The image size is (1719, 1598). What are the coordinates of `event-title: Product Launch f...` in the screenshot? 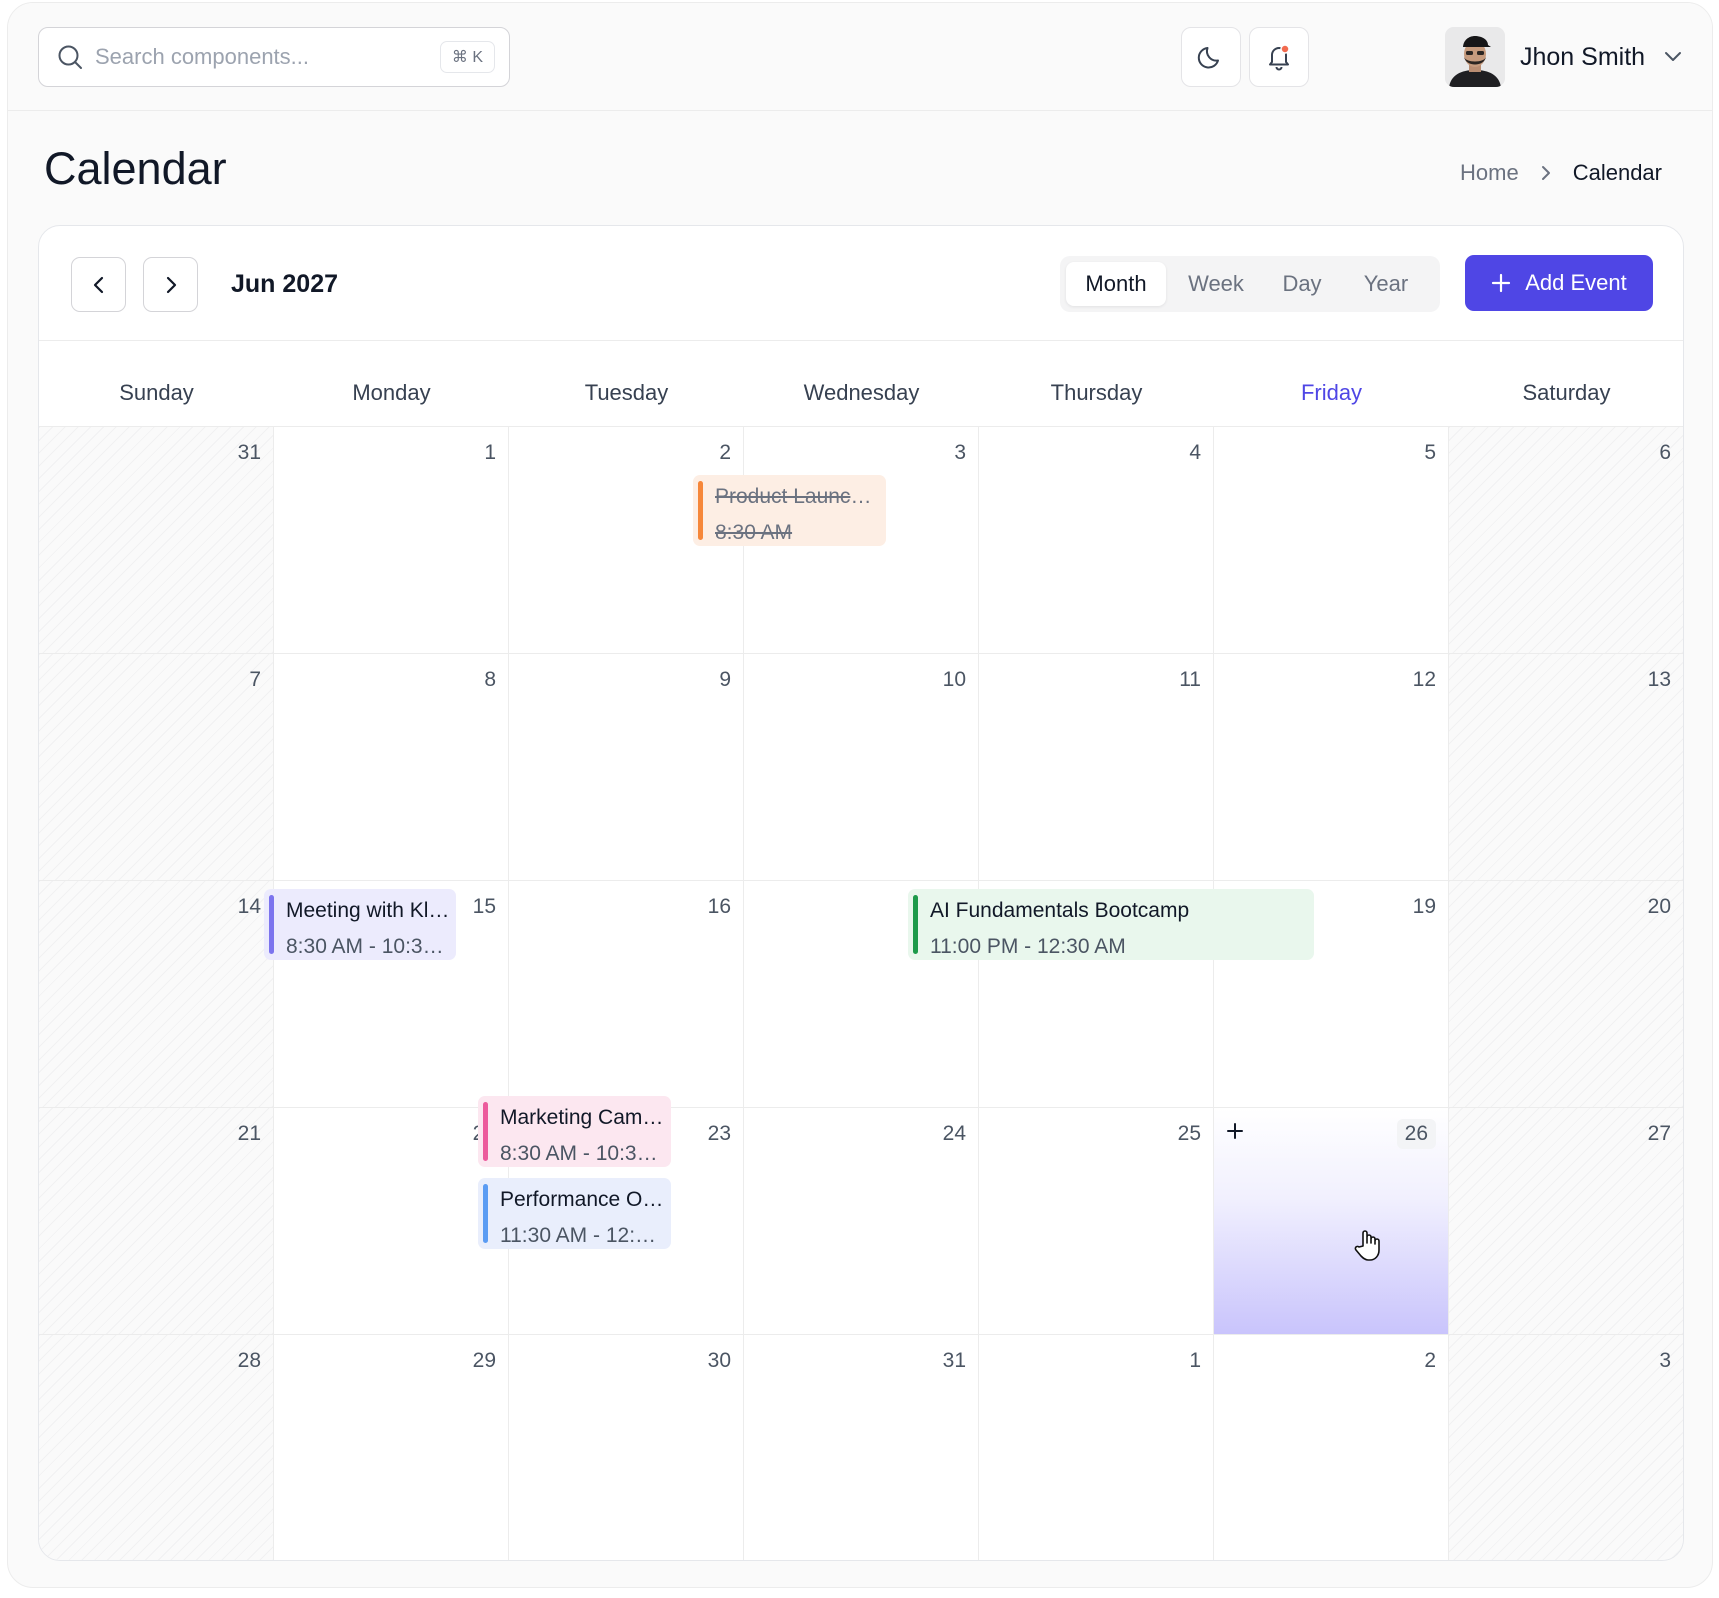 It's located at (797, 496).